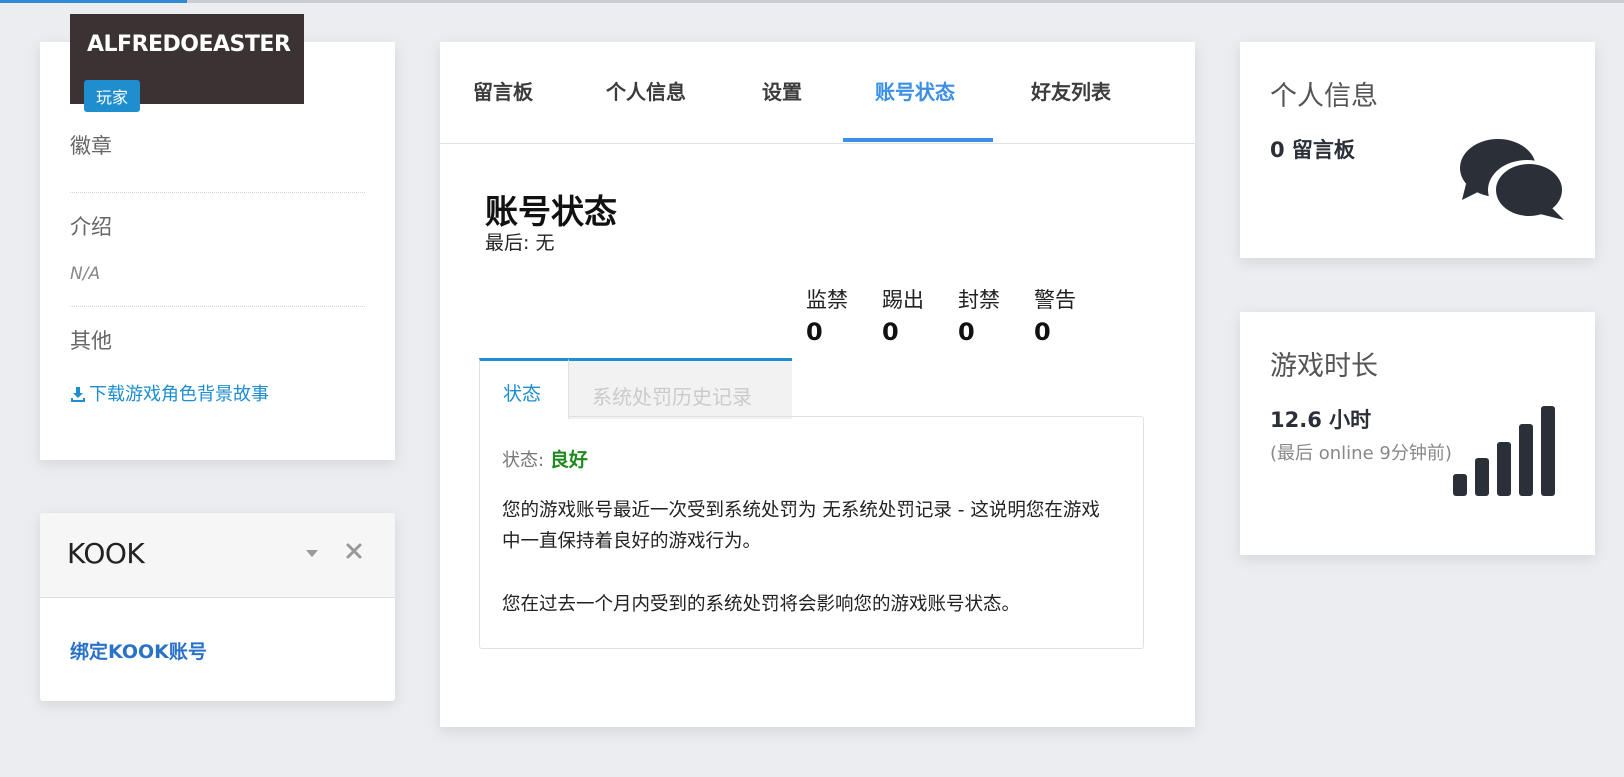  Describe the element at coordinates (966, 332) in the screenshot. I see `stat-value-ban: 0` at that location.